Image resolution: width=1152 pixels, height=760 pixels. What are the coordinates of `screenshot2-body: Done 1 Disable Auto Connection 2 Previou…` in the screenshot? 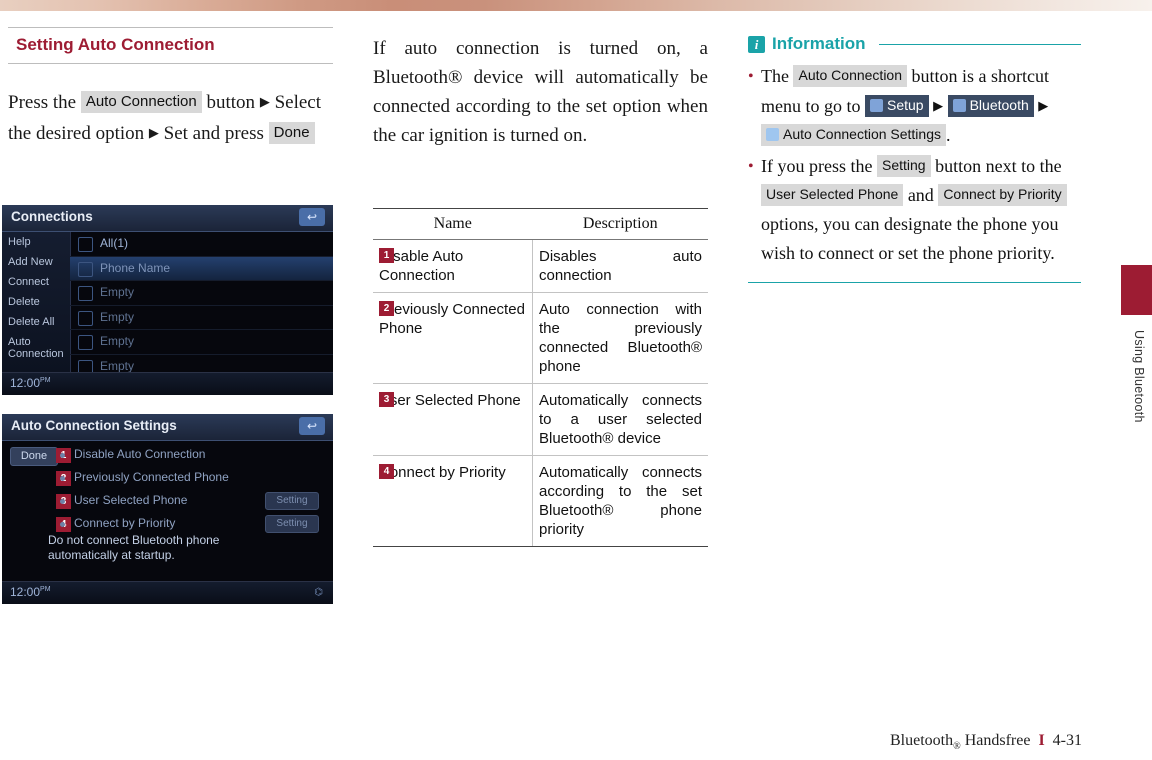 It's located at (167, 512).